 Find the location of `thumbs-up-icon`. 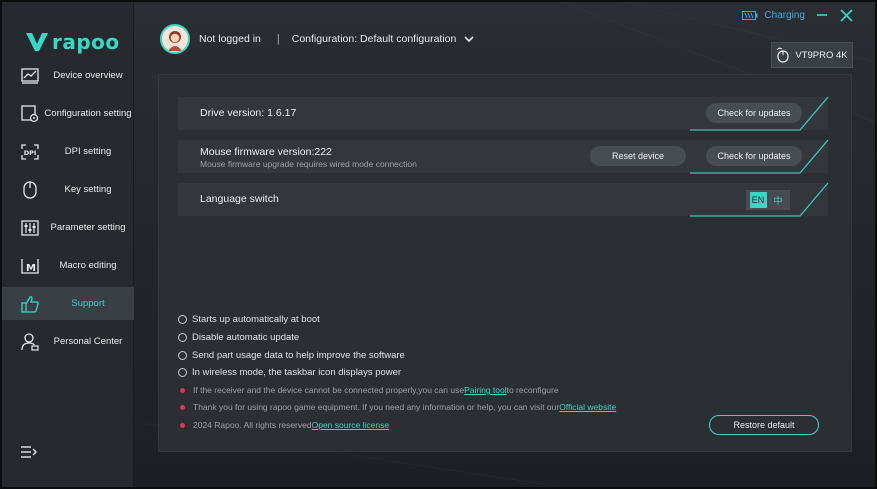

thumbs-up-icon is located at coordinates (30, 304).